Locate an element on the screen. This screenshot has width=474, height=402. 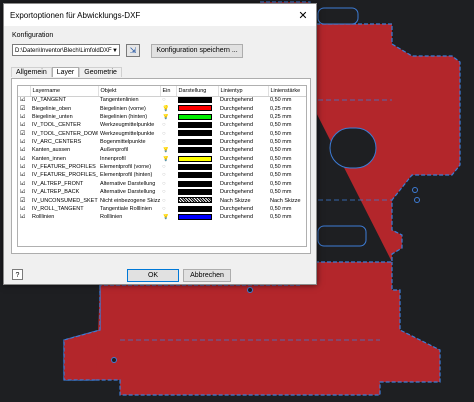
header-linientyp: Linientyp is located at coordinates (243, 91).